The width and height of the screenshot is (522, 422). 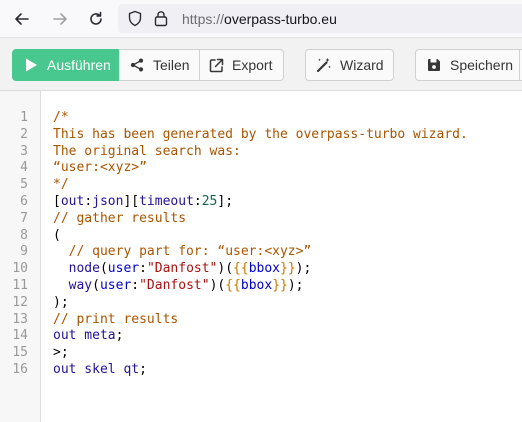 I want to click on code-token: */, so click(x=61, y=185).